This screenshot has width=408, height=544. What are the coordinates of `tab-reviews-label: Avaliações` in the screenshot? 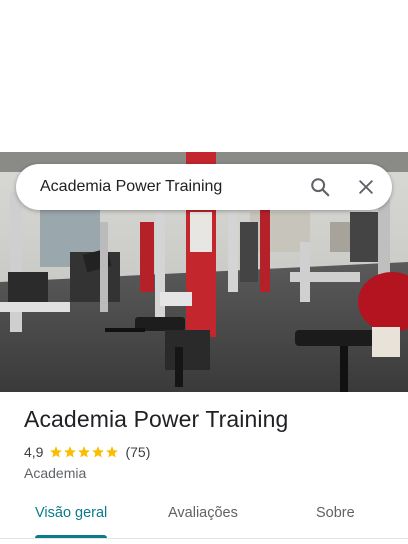 It's located at (203, 513).